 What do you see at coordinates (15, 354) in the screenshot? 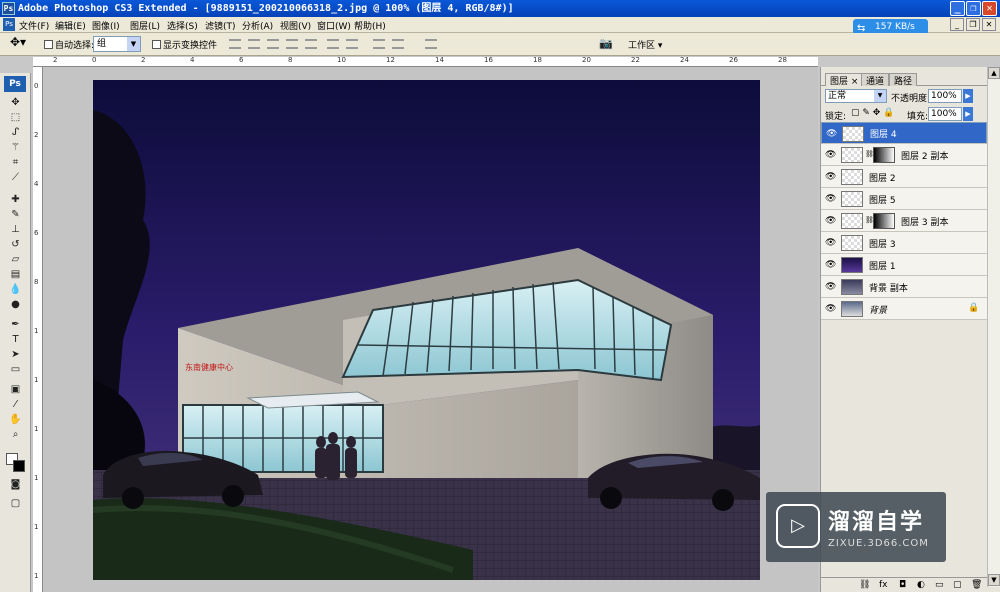
I see `path-select-tool-icon: ➤` at bounding box center [15, 354].